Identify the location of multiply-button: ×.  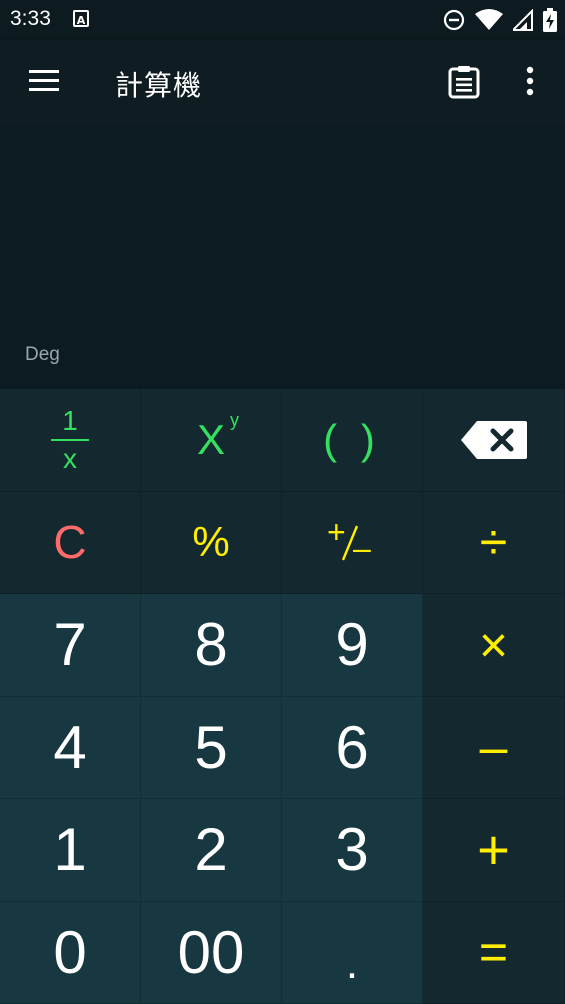
(494, 645).